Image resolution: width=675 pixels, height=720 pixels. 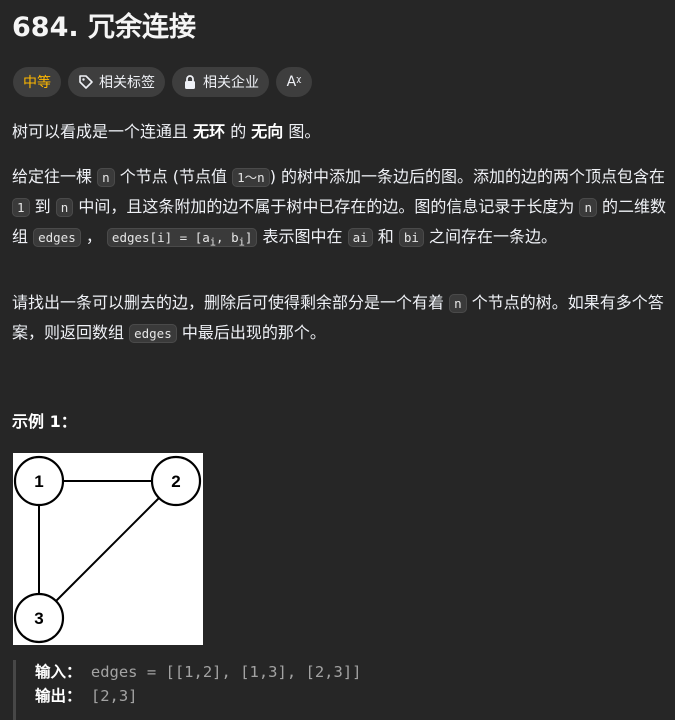 What do you see at coordinates (173, 176) in the screenshot?
I see `text: 个节点 (节点值` at bounding box center [173, 176].